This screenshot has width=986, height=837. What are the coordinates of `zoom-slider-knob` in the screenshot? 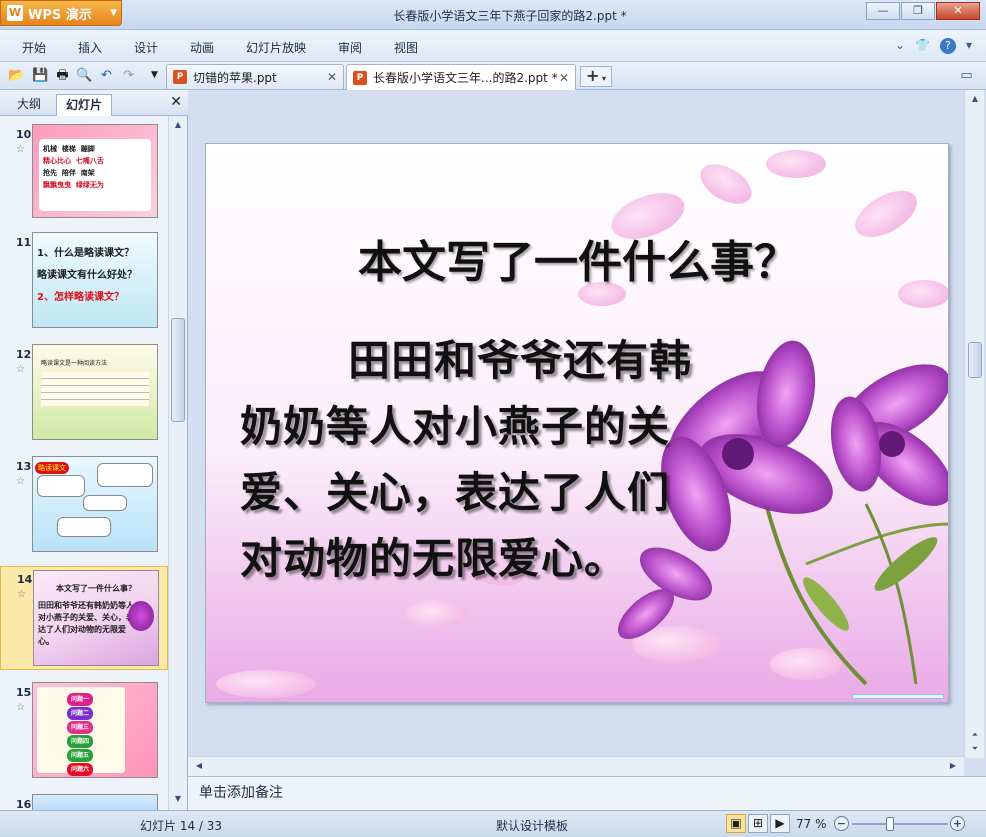 It's located at (890, 824).